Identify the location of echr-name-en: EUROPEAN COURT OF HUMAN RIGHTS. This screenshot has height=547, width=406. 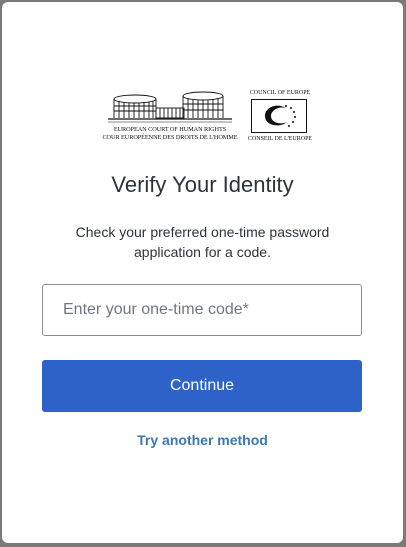
(170, 129).